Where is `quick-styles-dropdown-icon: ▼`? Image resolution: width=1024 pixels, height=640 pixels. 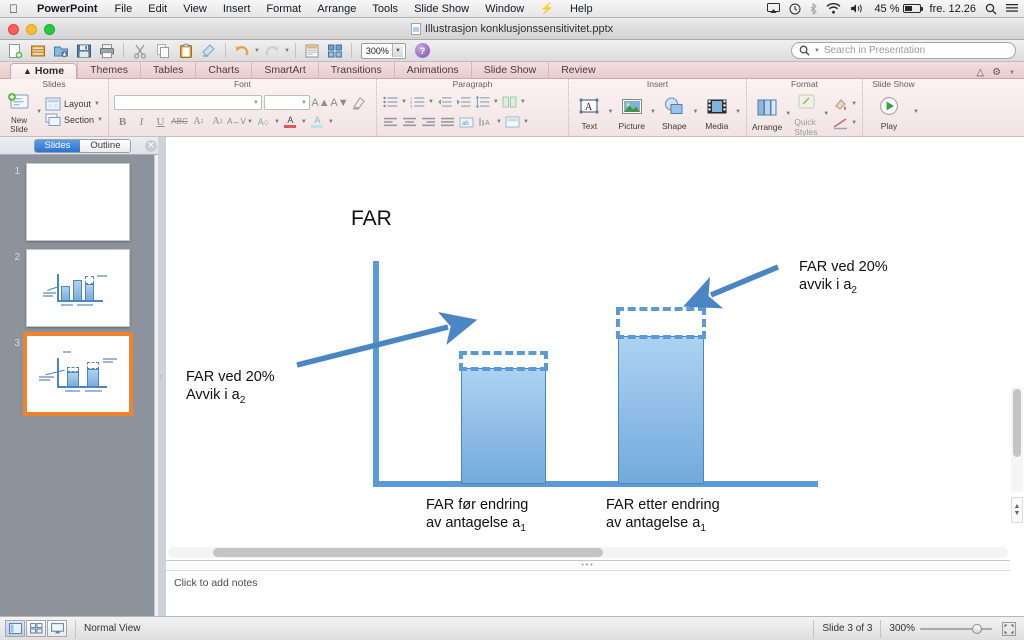
quick-styles-dropdown-icon: ▼ is located at coordinates (826, 114).